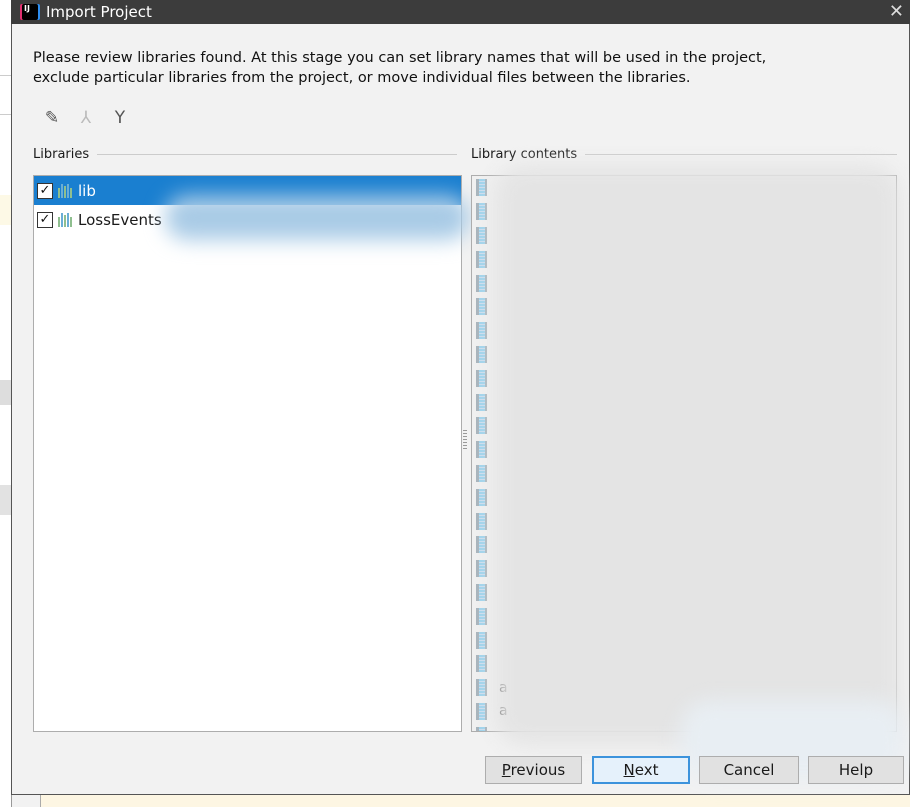 The width and height of the screenshot is (910, 807). I want to click on merge-icon: ⅄, so click(86, 118).